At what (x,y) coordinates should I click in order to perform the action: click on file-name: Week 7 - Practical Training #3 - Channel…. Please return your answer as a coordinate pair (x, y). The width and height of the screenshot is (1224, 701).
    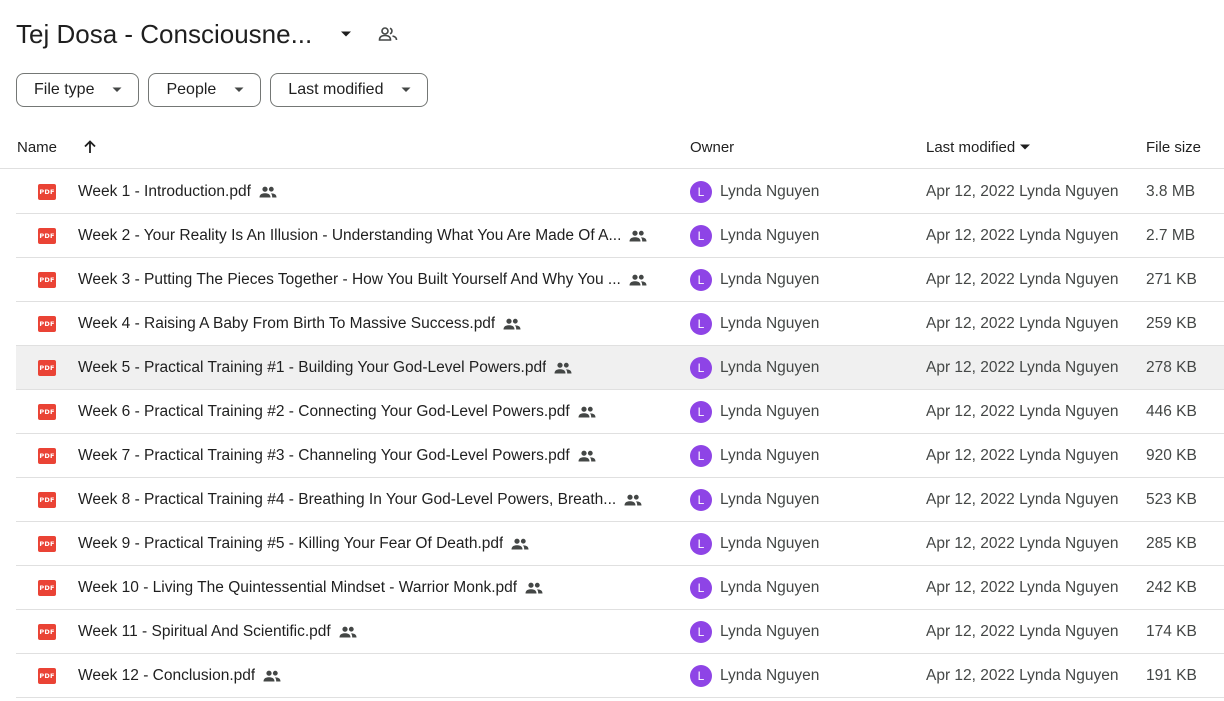
    Looking at the image, I should click on (324, 455).